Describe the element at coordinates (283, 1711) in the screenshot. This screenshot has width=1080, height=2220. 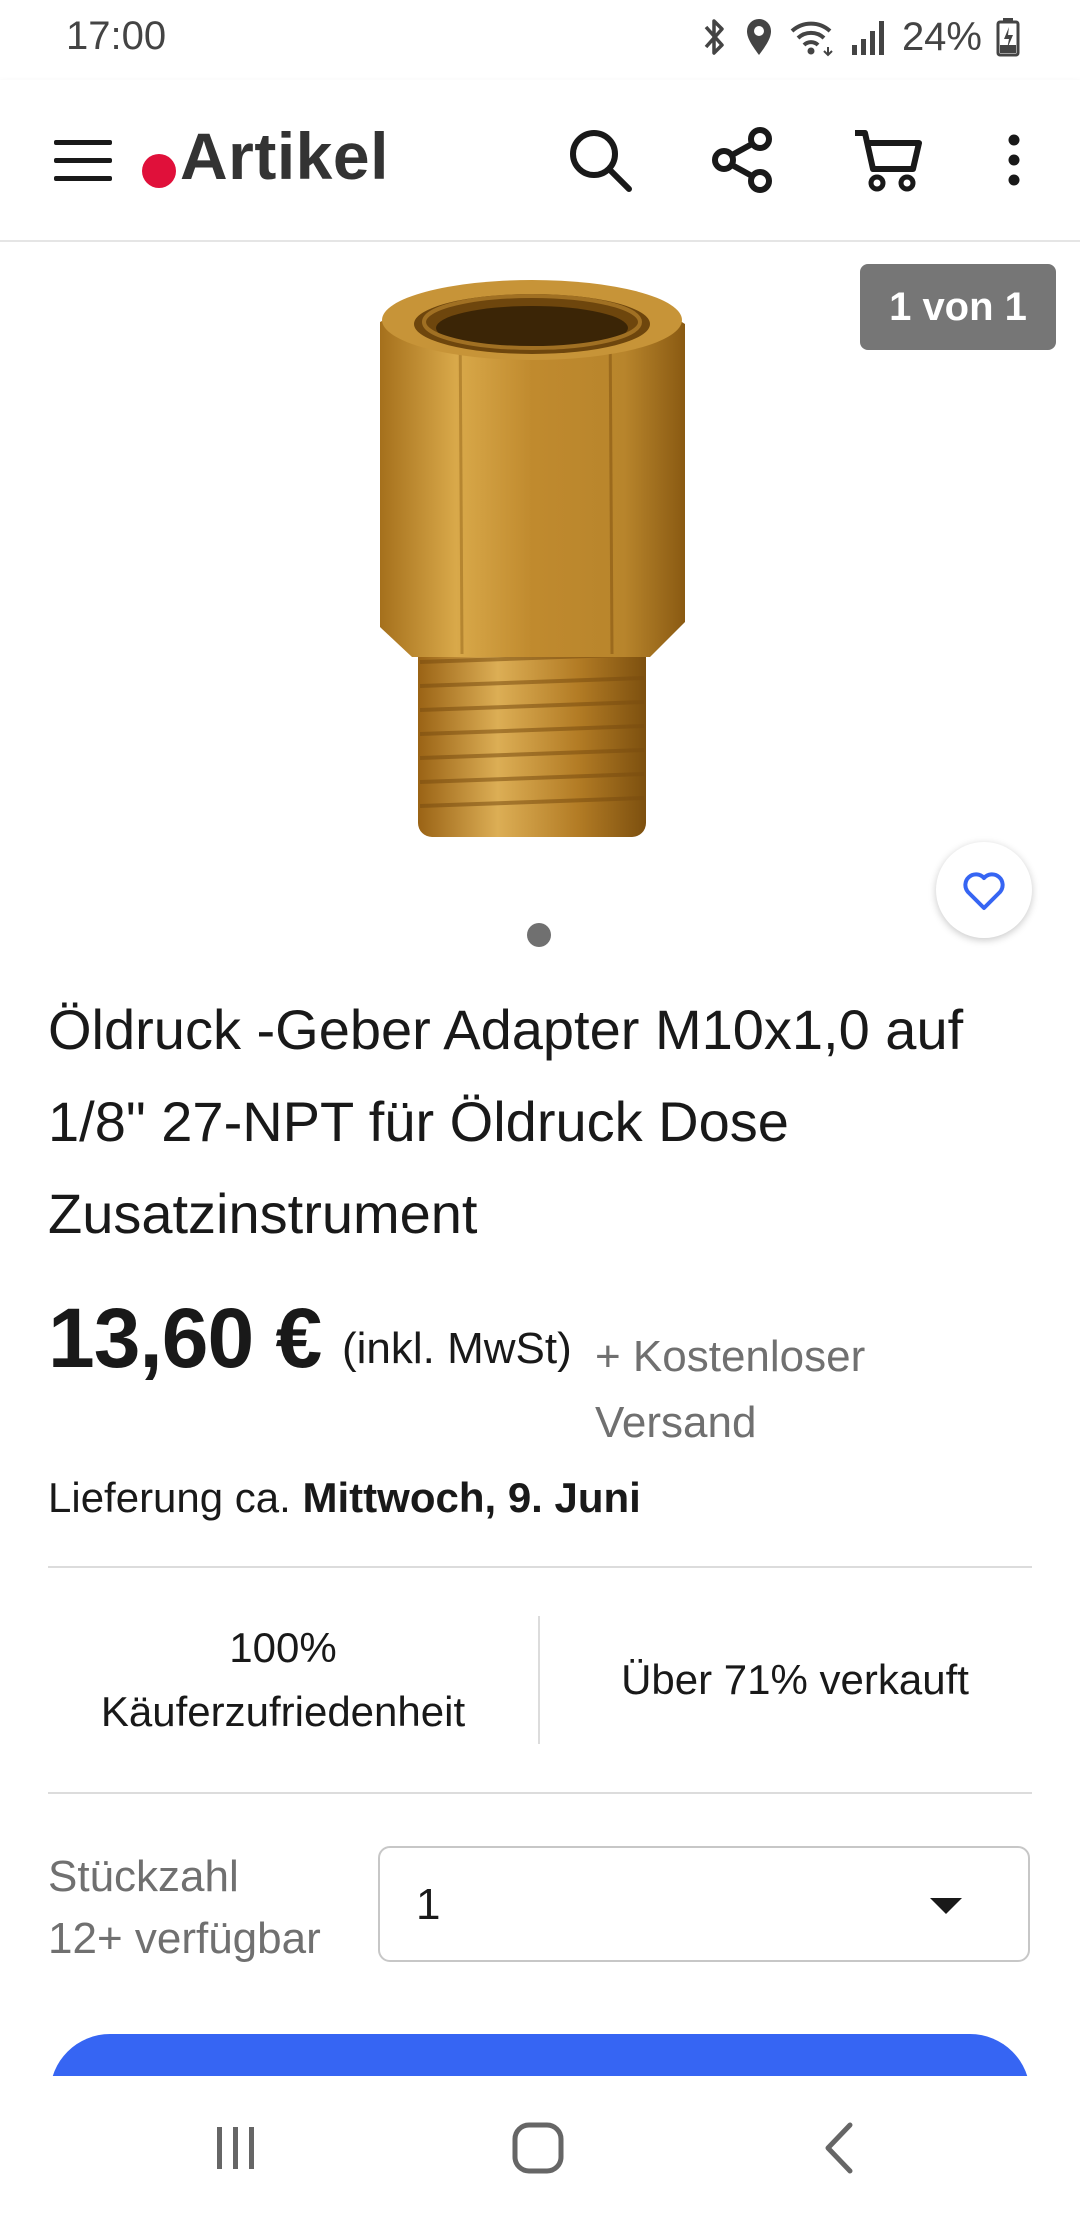
I see `satisfaction-label: Käuferzufriedenheit` at that location.